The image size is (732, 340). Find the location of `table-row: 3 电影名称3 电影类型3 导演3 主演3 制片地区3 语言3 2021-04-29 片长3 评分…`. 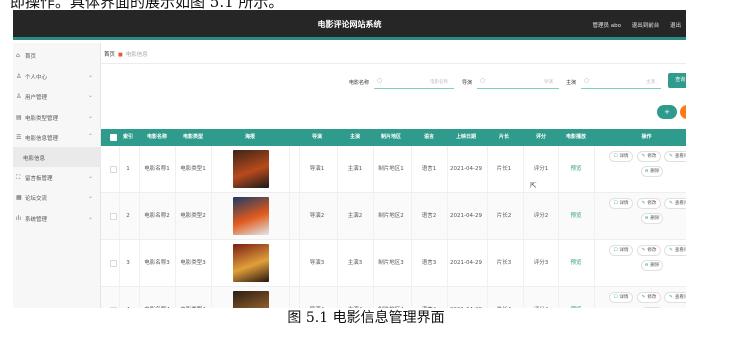

table-row: 3 电影名称3 电影类型3 导演3 主演3 制片地区3 语言3 2021-04-29 片长3 评分… is located at coordinates (393, 263).